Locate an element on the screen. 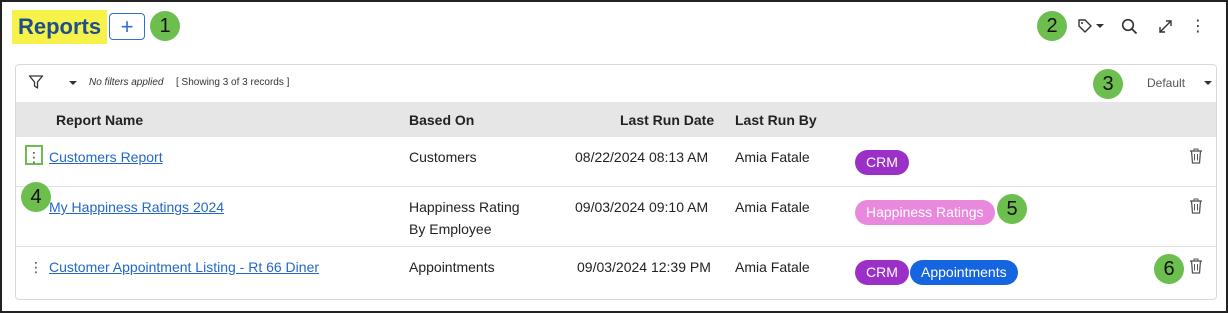 This screenshot has width=1228, height=313. add-report-button: + is located at coordinates (127, 26).